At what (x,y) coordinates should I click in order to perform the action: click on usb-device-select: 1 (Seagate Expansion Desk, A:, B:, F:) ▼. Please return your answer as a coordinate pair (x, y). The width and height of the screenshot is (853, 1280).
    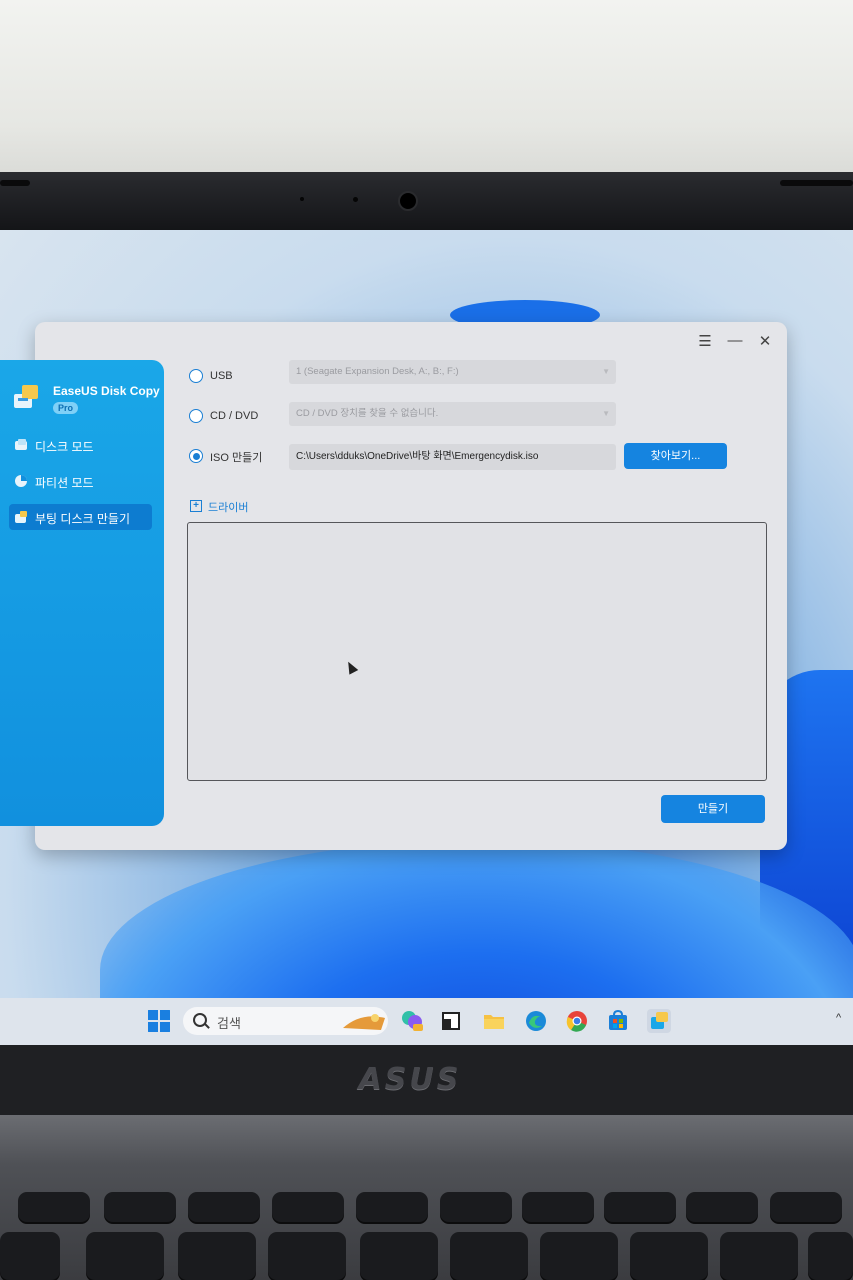
    Looking at the image, I should click on (452, 372).